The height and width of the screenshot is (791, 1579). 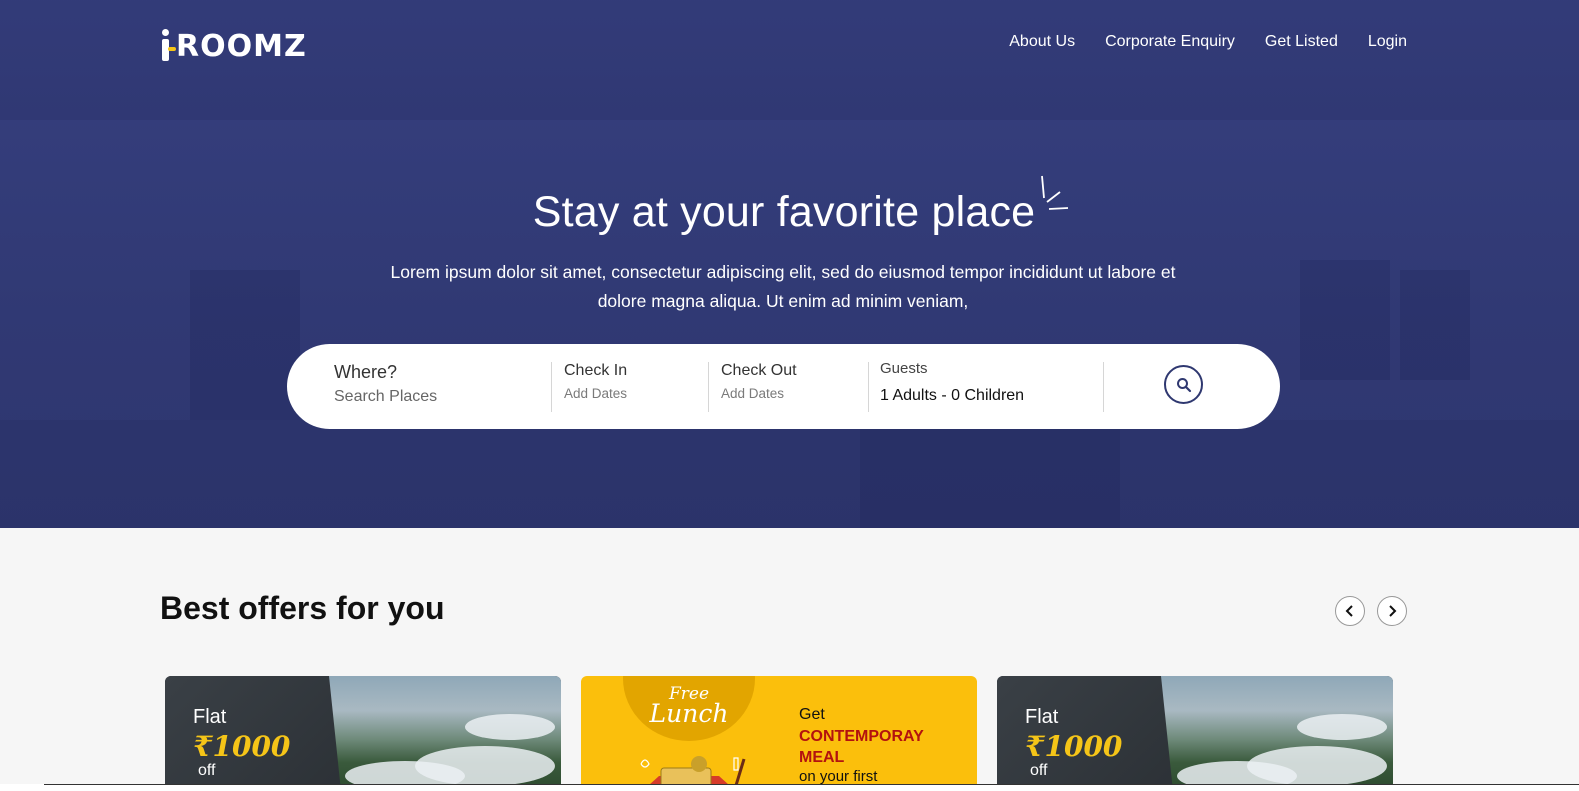 What do you see at coordinates (366, 372) in the screenshot?
I see `where-label: Where?` at bounding box center [366, 372].